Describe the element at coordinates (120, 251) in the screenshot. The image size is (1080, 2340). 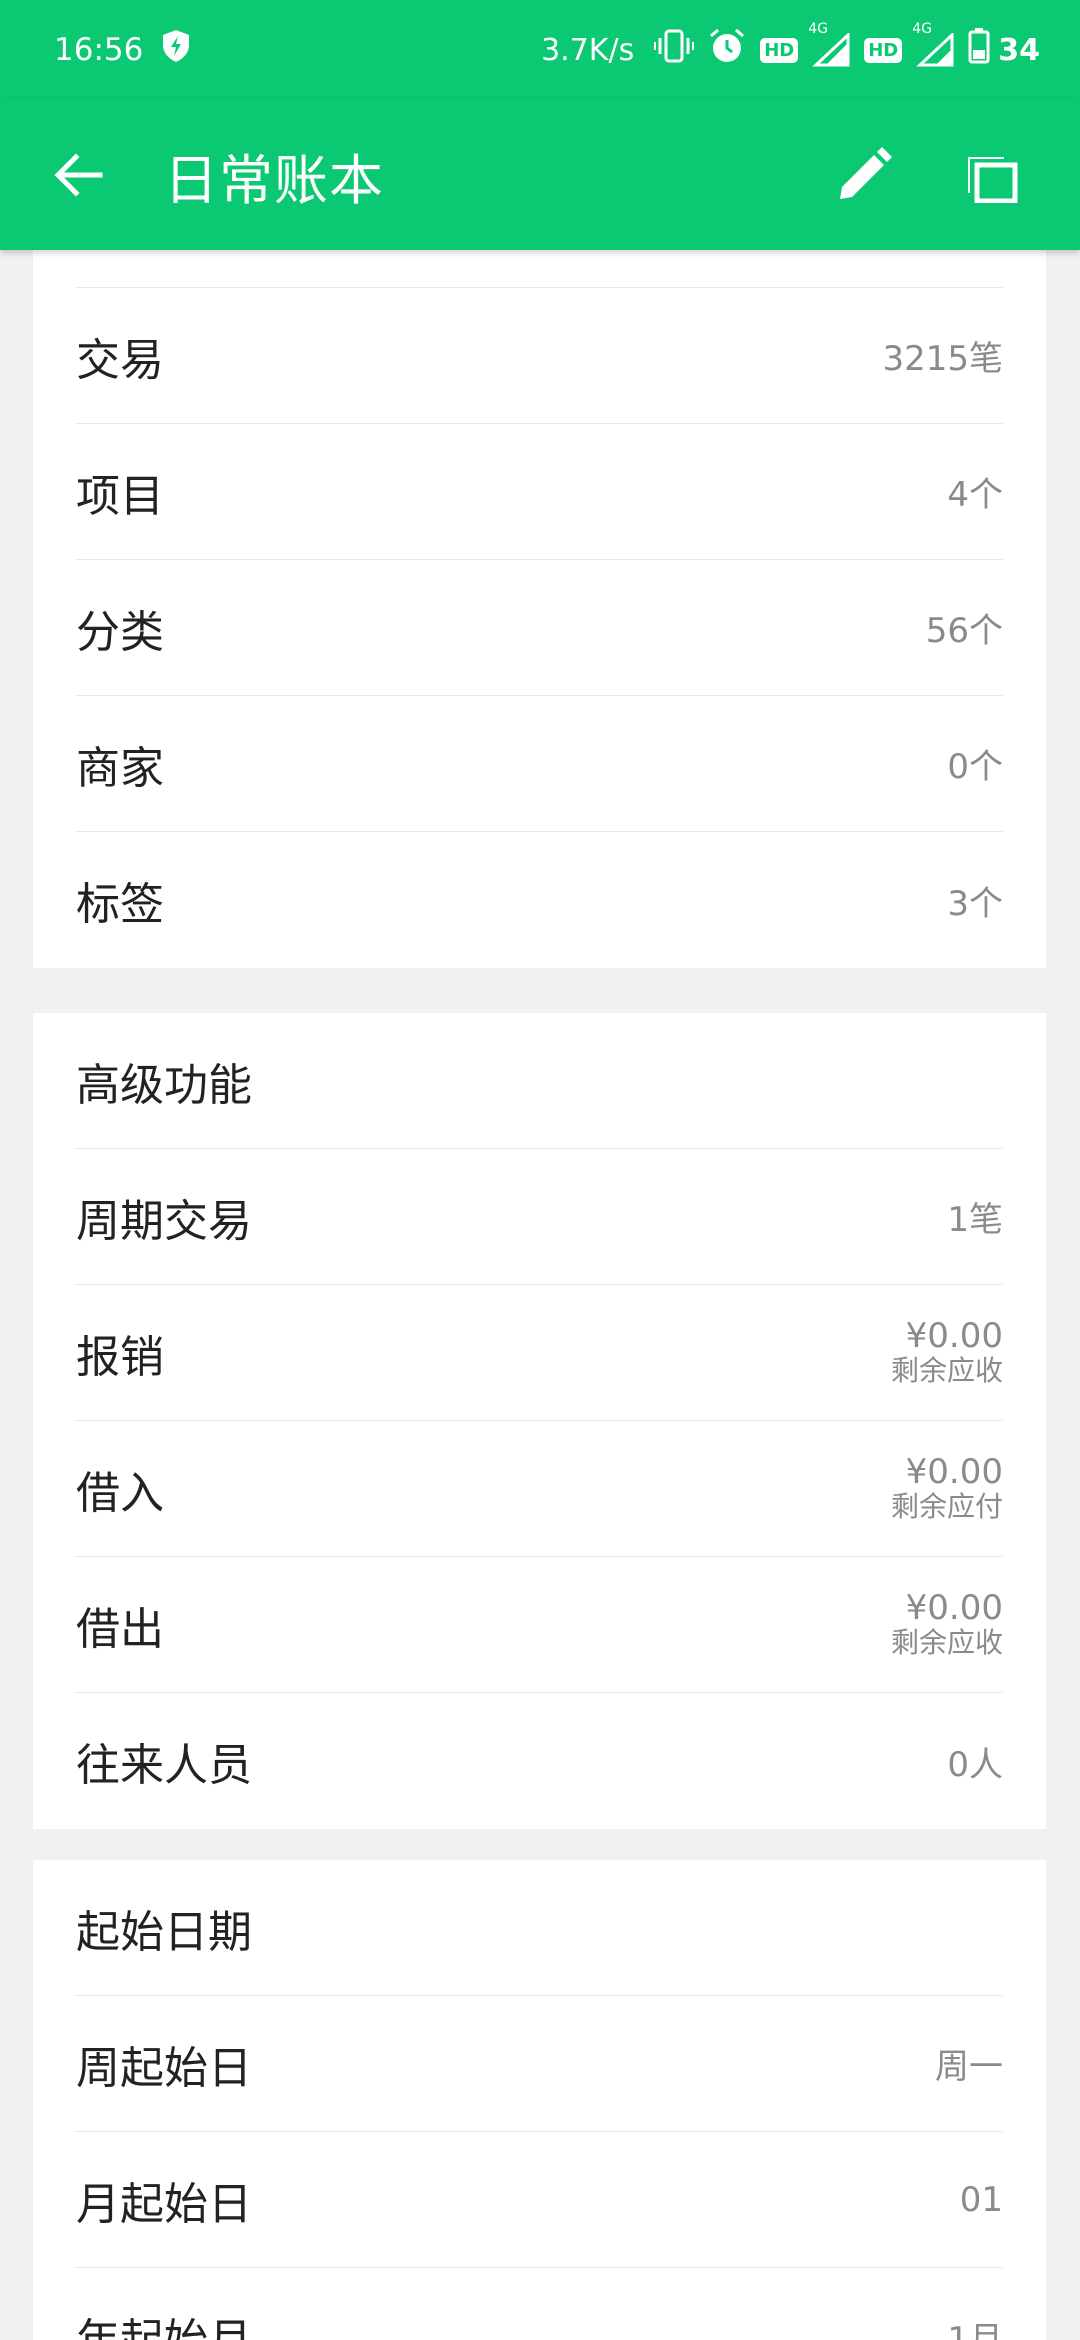
I see `row-label: 账本` at that location.